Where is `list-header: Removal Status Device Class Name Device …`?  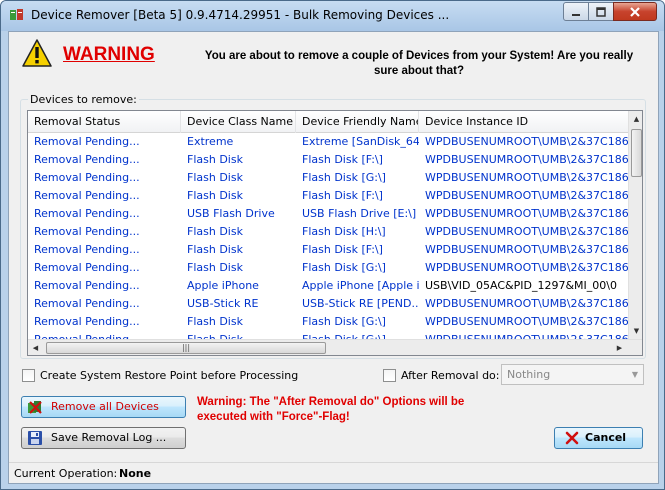 list-header: Removal Status Device Class Name Device … is located at coordinates (328, 122).